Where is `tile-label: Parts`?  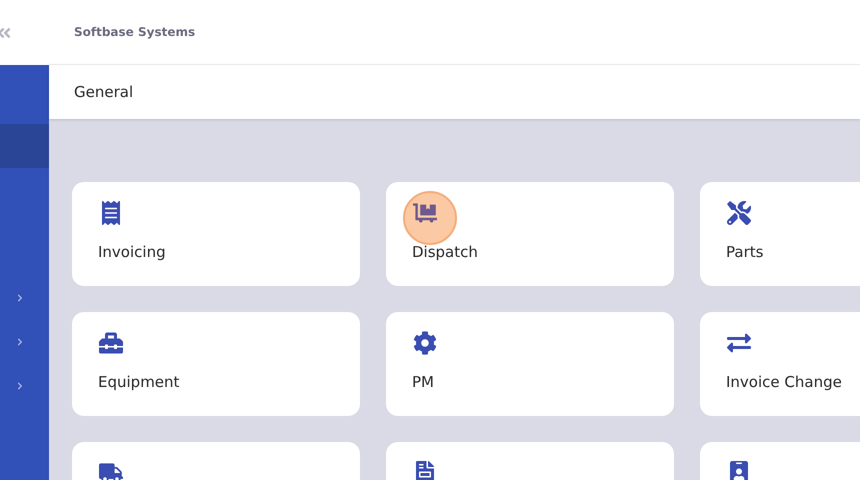 tile-label: Parts is located at coordinates (745, 252).